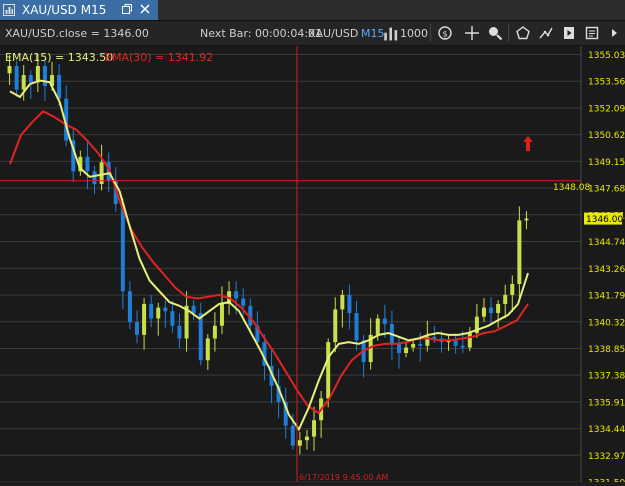  What do you see at coordinates (546, 33) in the screenshot?
I see `trend-tools-icon` at bounding box center [546, 33].